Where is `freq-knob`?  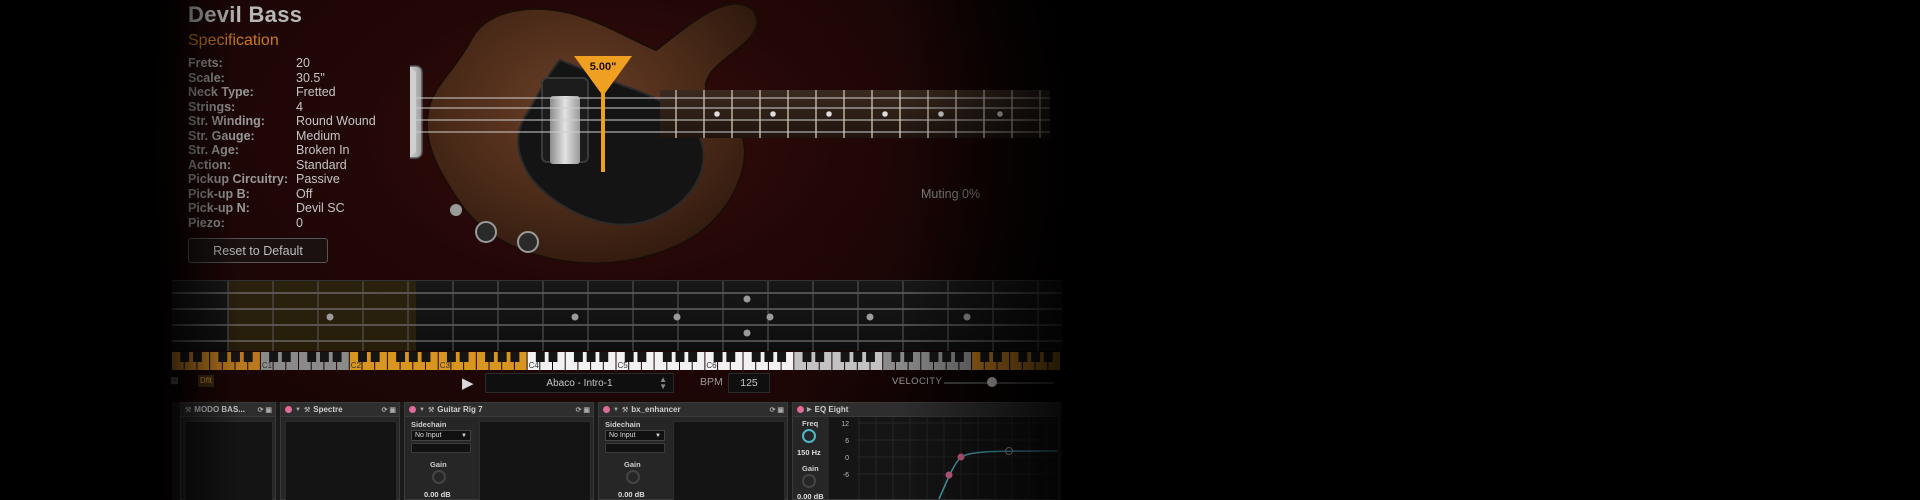 freq-knob is located at coordinates (809, 436).